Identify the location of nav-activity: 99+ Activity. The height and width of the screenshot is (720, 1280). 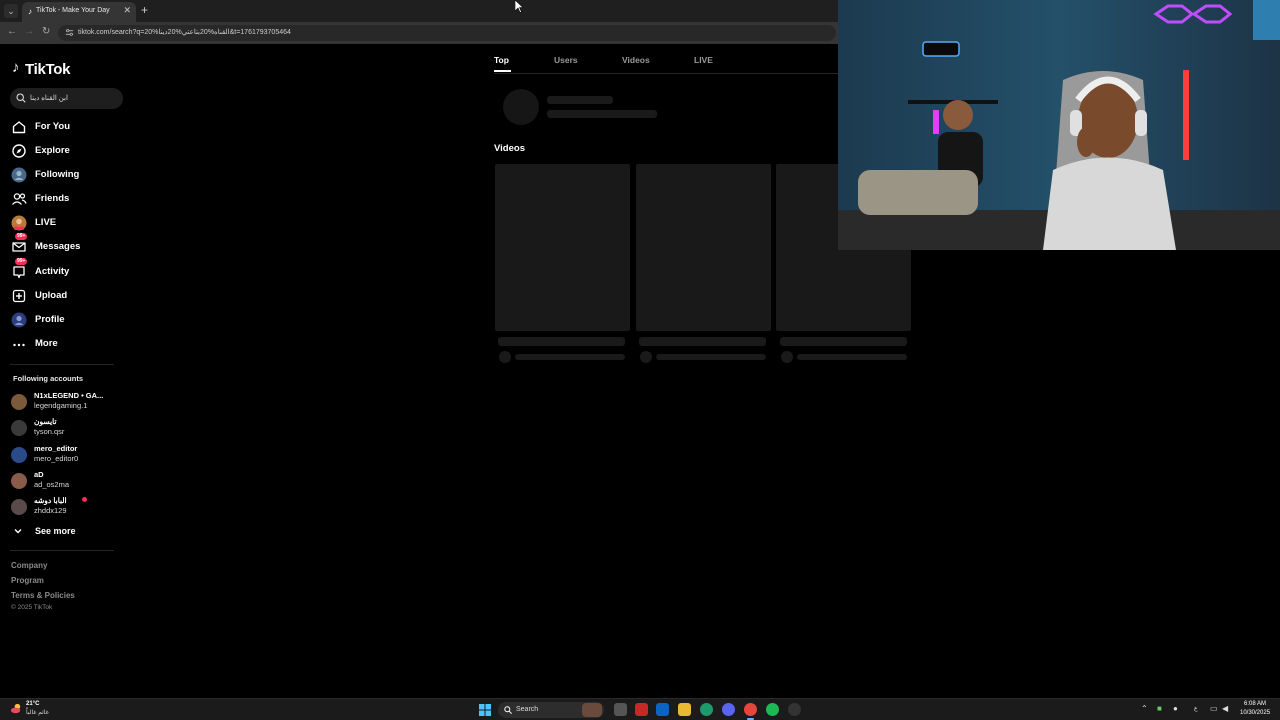
(67, 270).